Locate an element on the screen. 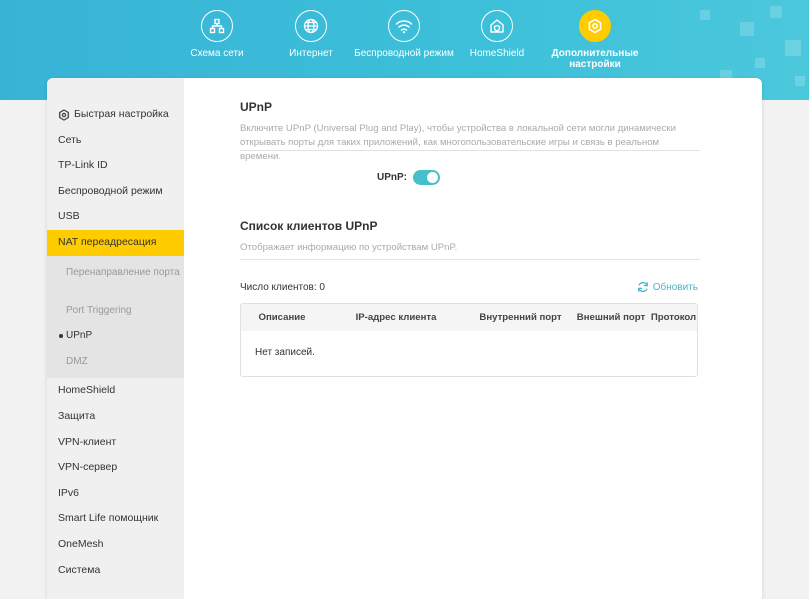 This screenshot has width=809, height=599. column-header: Протокол is located at coordinates (673, 317).